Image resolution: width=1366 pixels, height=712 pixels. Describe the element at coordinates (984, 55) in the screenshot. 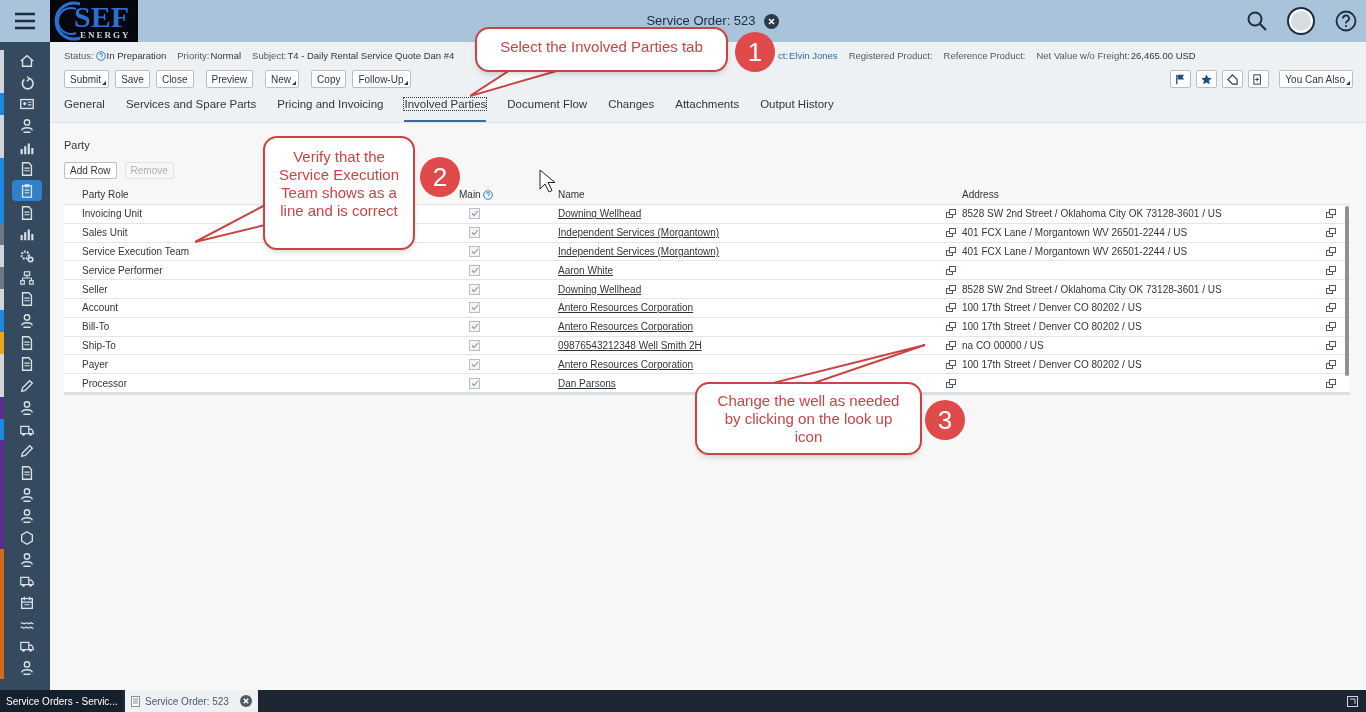

I see `field-label: Reference Product:` at that location.